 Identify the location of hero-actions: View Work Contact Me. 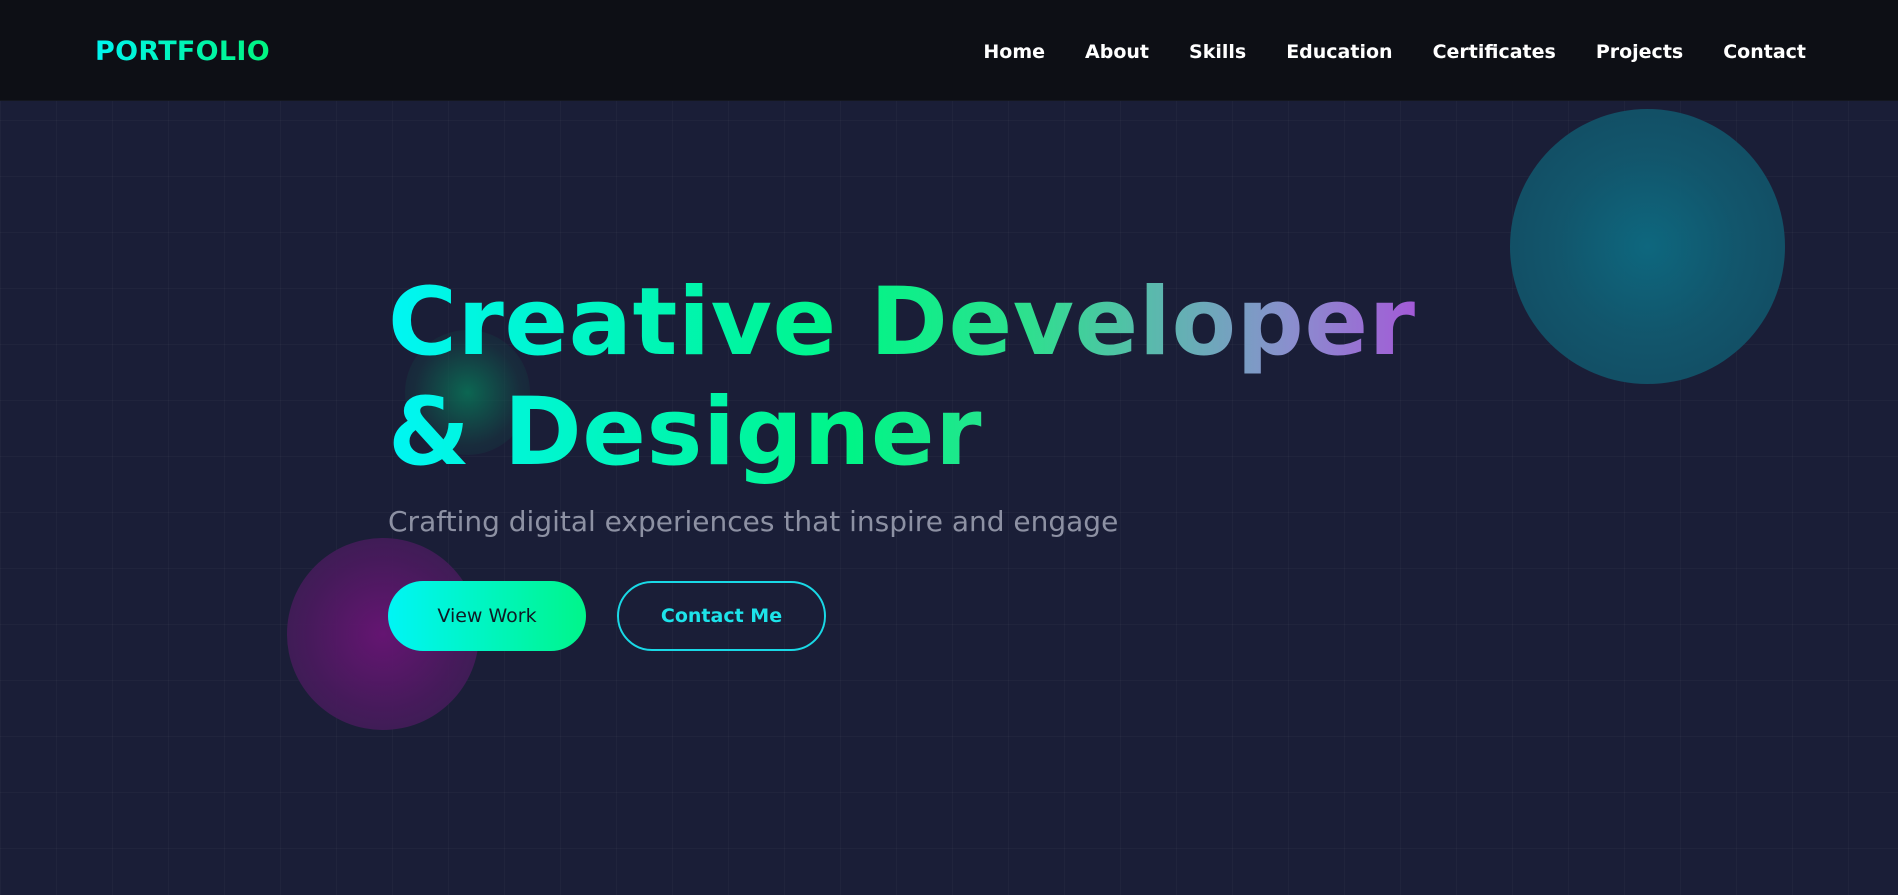
(607, 616).